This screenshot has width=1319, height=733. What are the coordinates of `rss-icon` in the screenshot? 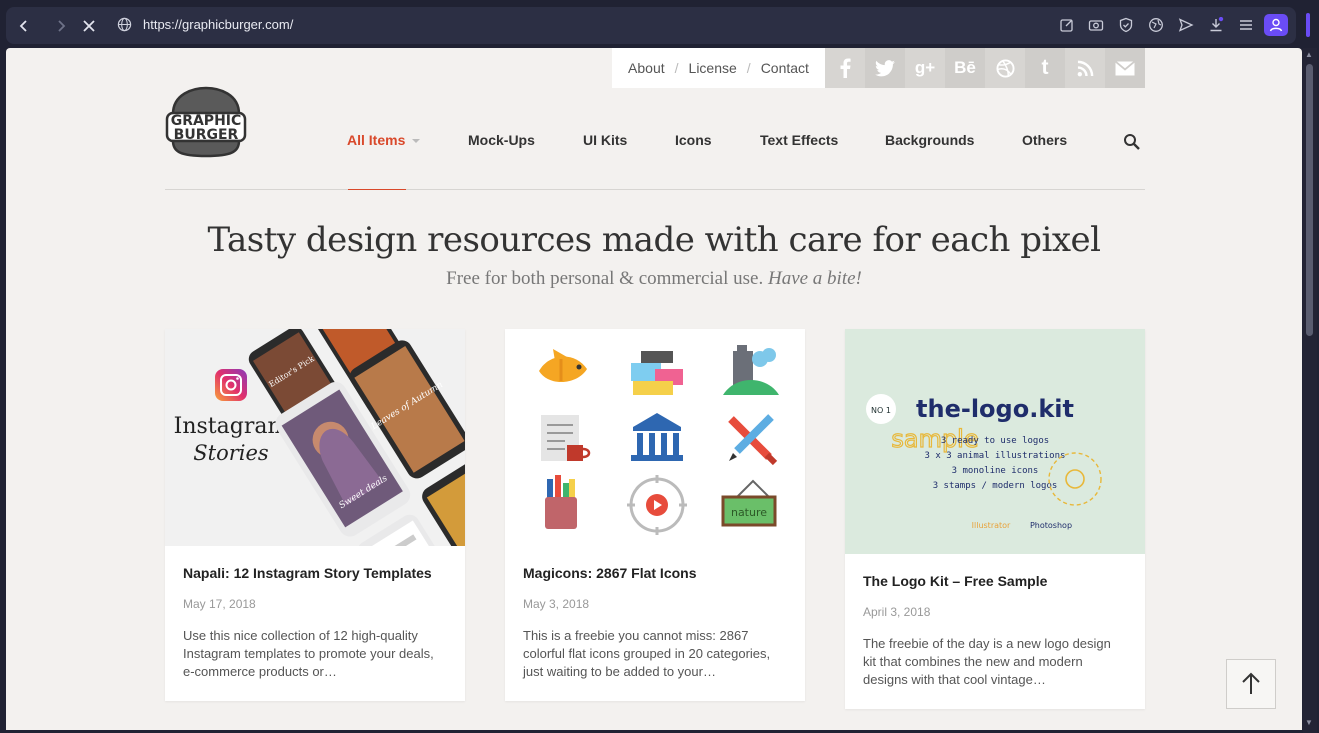 It's located at (1085, 68).